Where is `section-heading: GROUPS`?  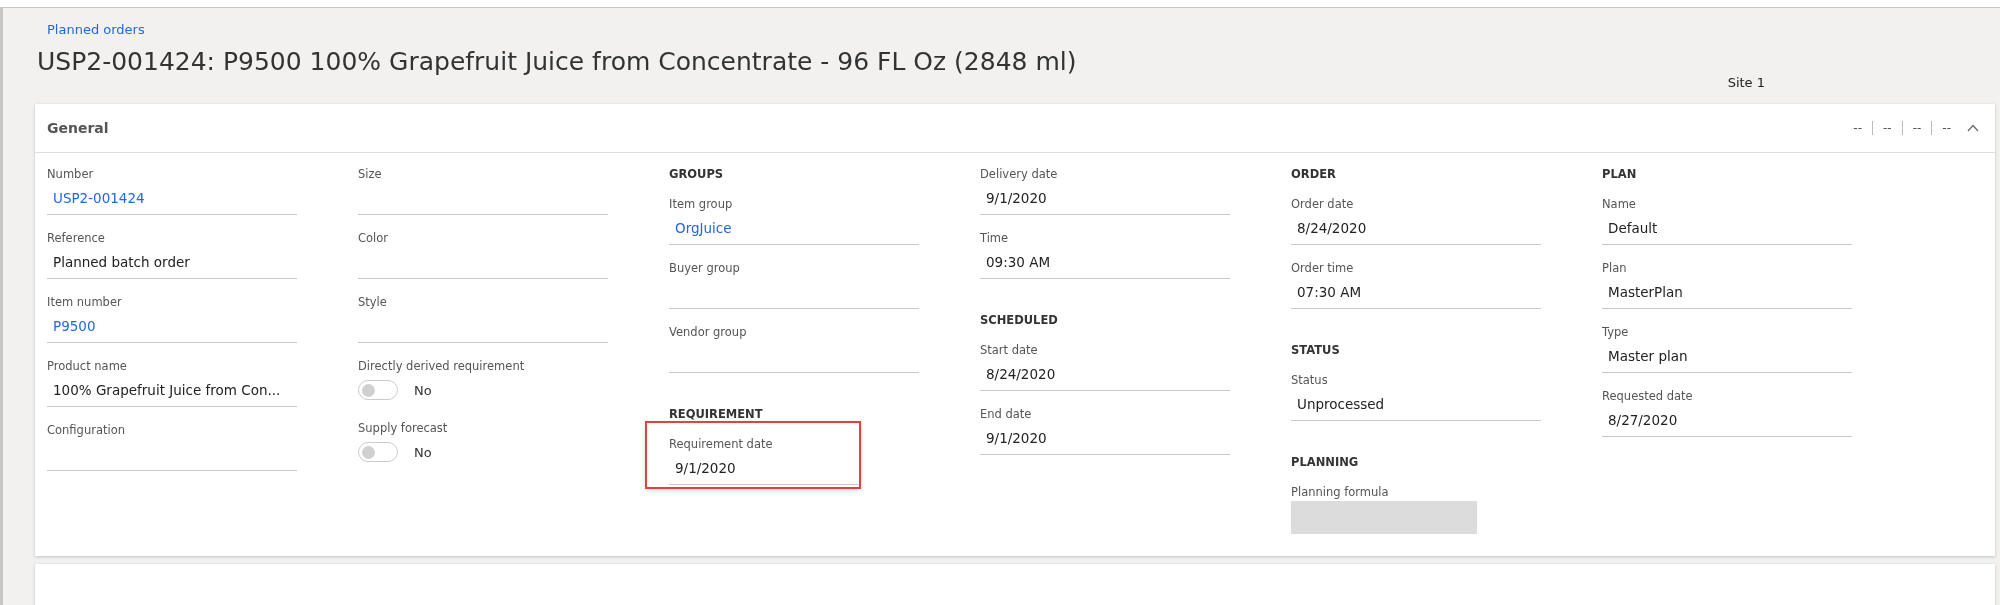 section-heading: GROUPS is located at coordinates (696, 174).